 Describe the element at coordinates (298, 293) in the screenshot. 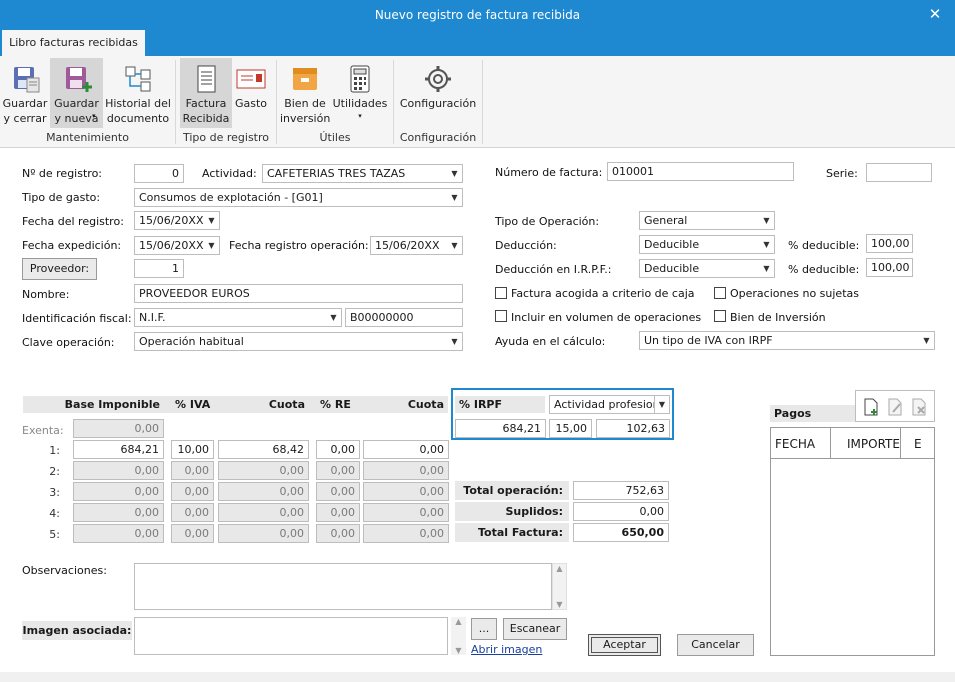

I see `nombre-input: PROVEEDOR EUROS` at that location.